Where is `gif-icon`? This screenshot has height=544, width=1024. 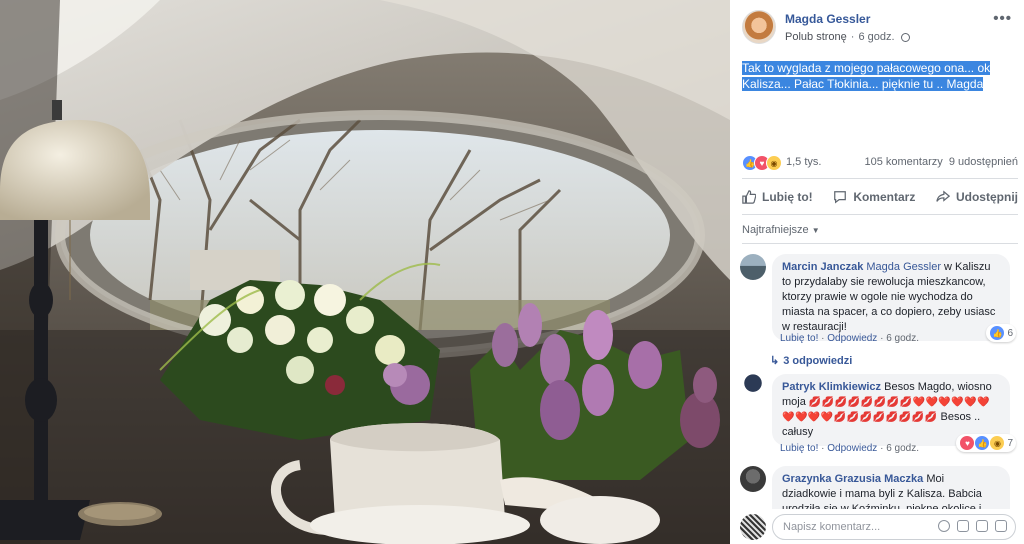 gif-icon is located at coordinates (982, 526).